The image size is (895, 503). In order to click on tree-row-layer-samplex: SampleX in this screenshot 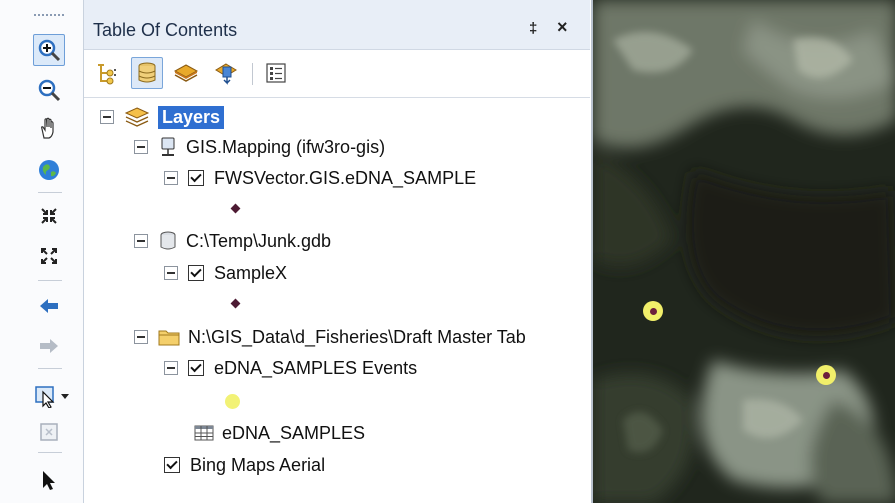, I will do `click(225, 273)`.